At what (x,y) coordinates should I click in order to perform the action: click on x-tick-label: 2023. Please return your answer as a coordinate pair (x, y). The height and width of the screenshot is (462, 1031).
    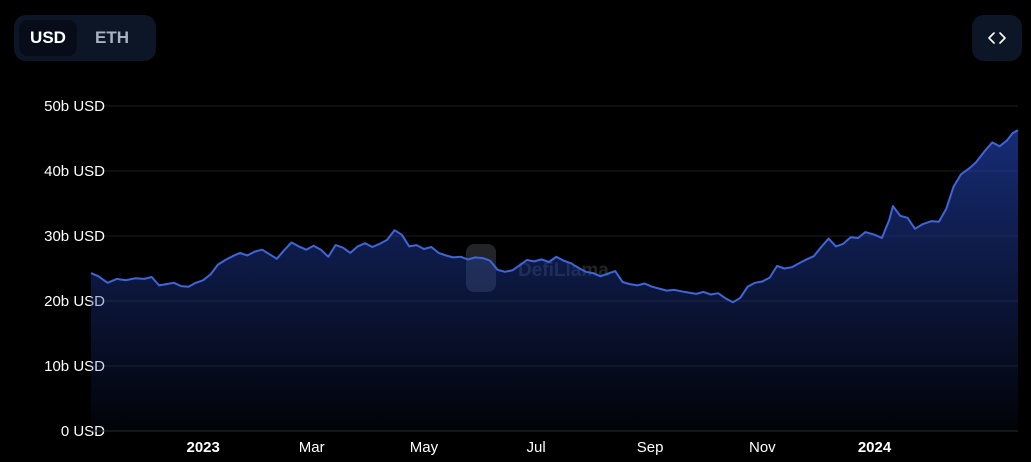
    Looking at the image, I should click on (203, 447).